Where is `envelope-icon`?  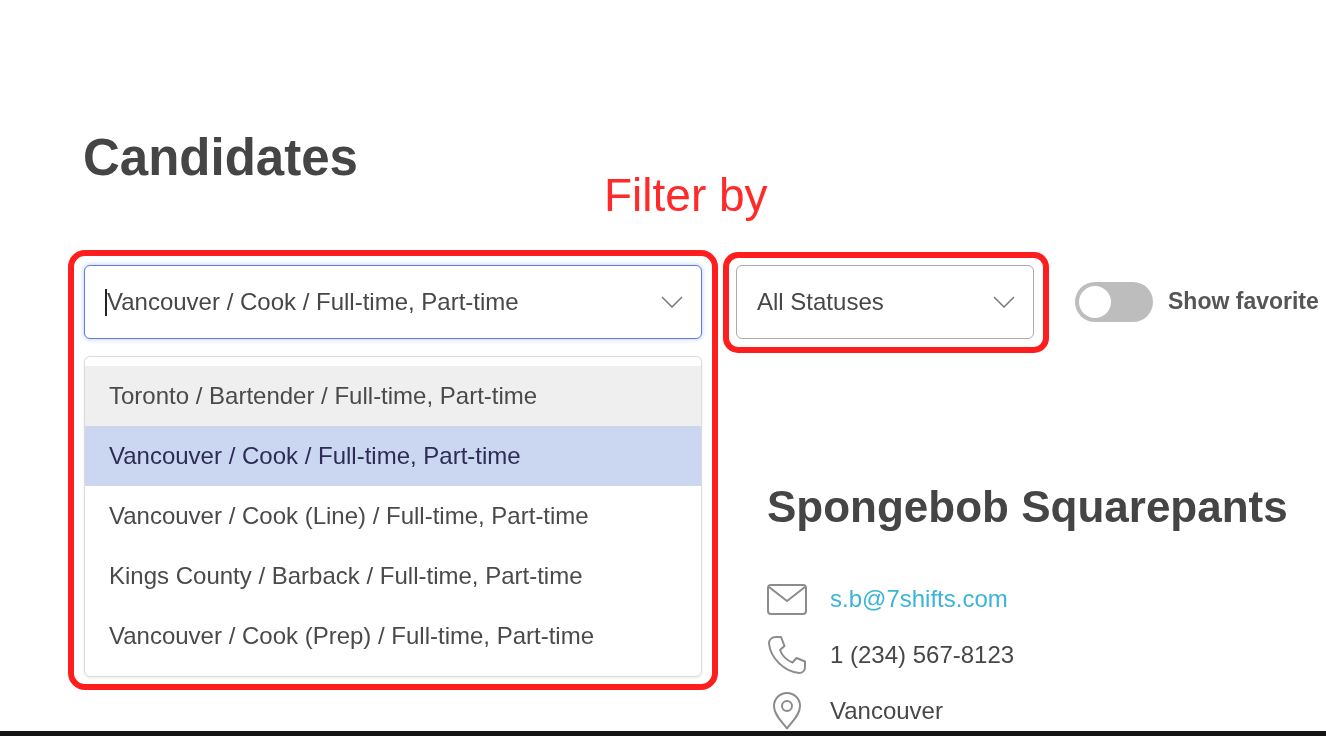 envelope-icon is located at coordinates (787, 599).